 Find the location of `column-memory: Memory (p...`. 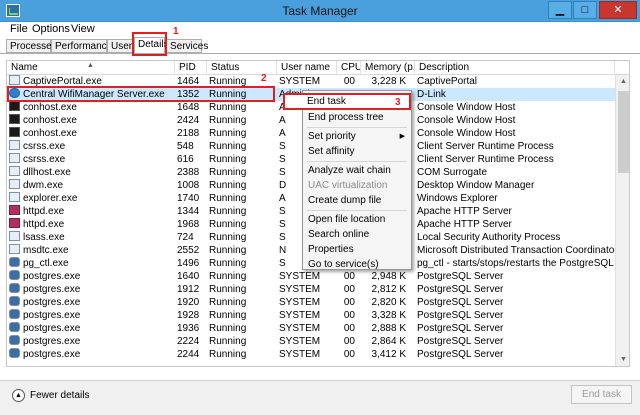

column-memory: Memory (p... is located at coordinates (388, 68).